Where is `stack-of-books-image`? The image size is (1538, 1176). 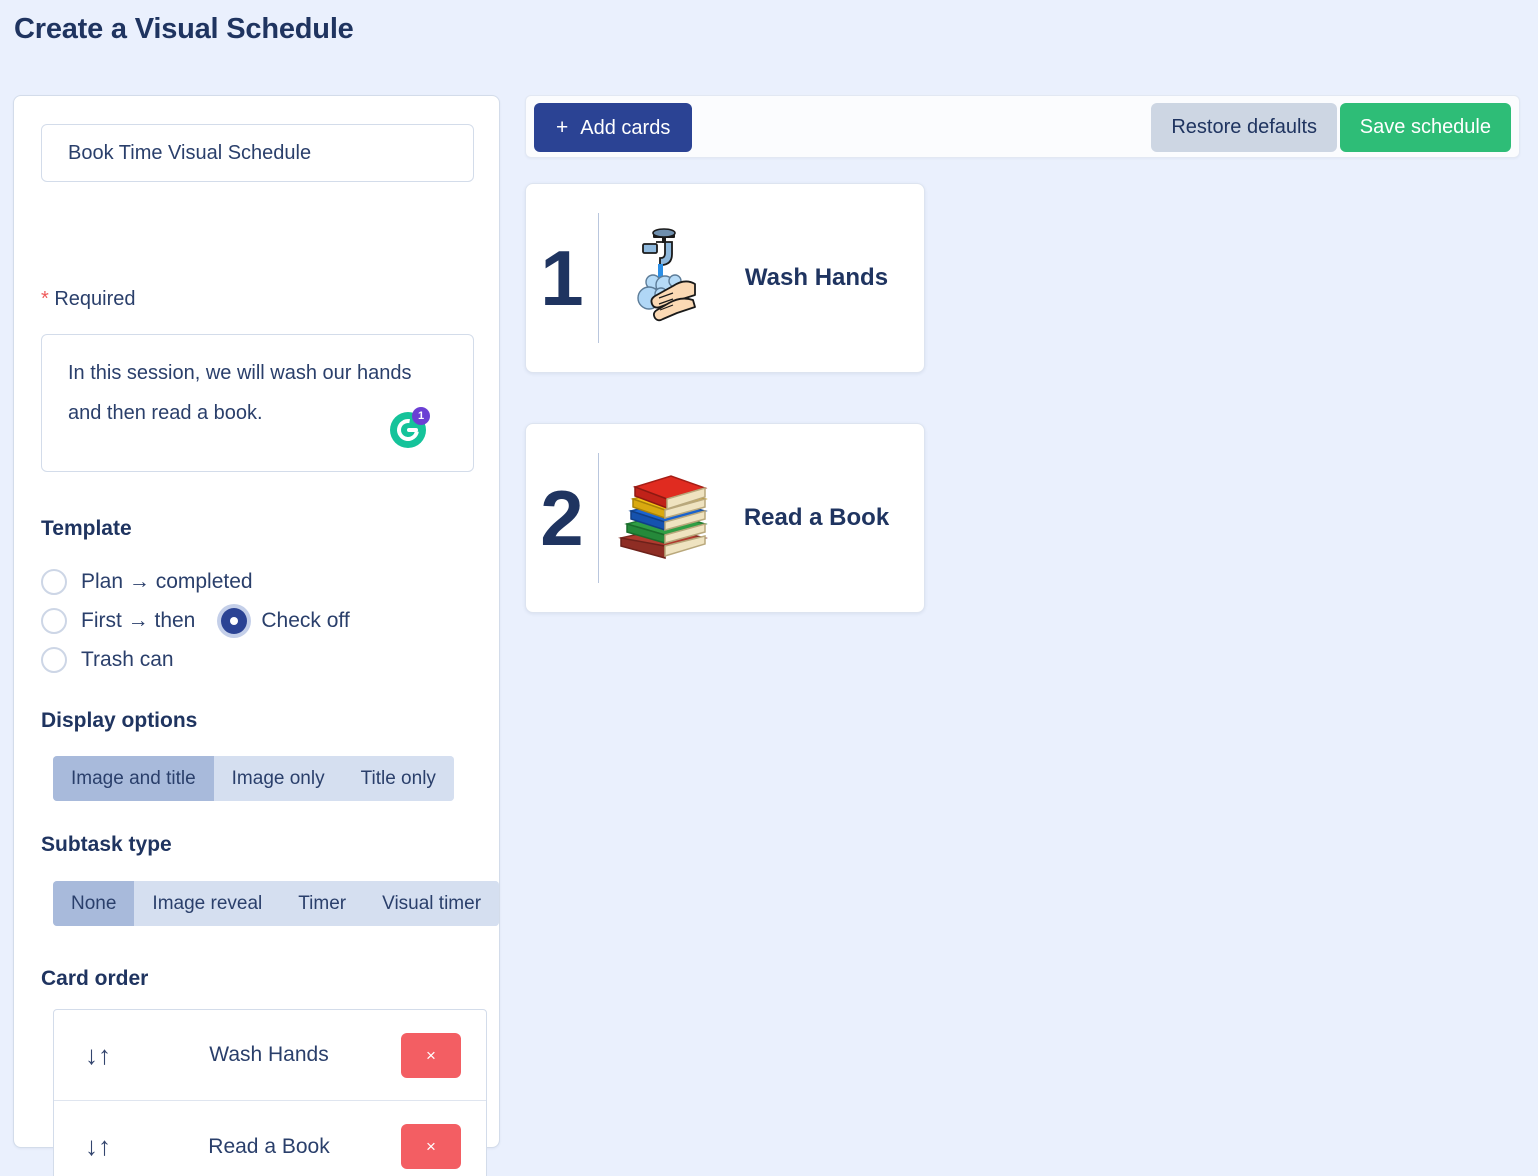 stack-of-books-image is located at coordinates (663, 518).